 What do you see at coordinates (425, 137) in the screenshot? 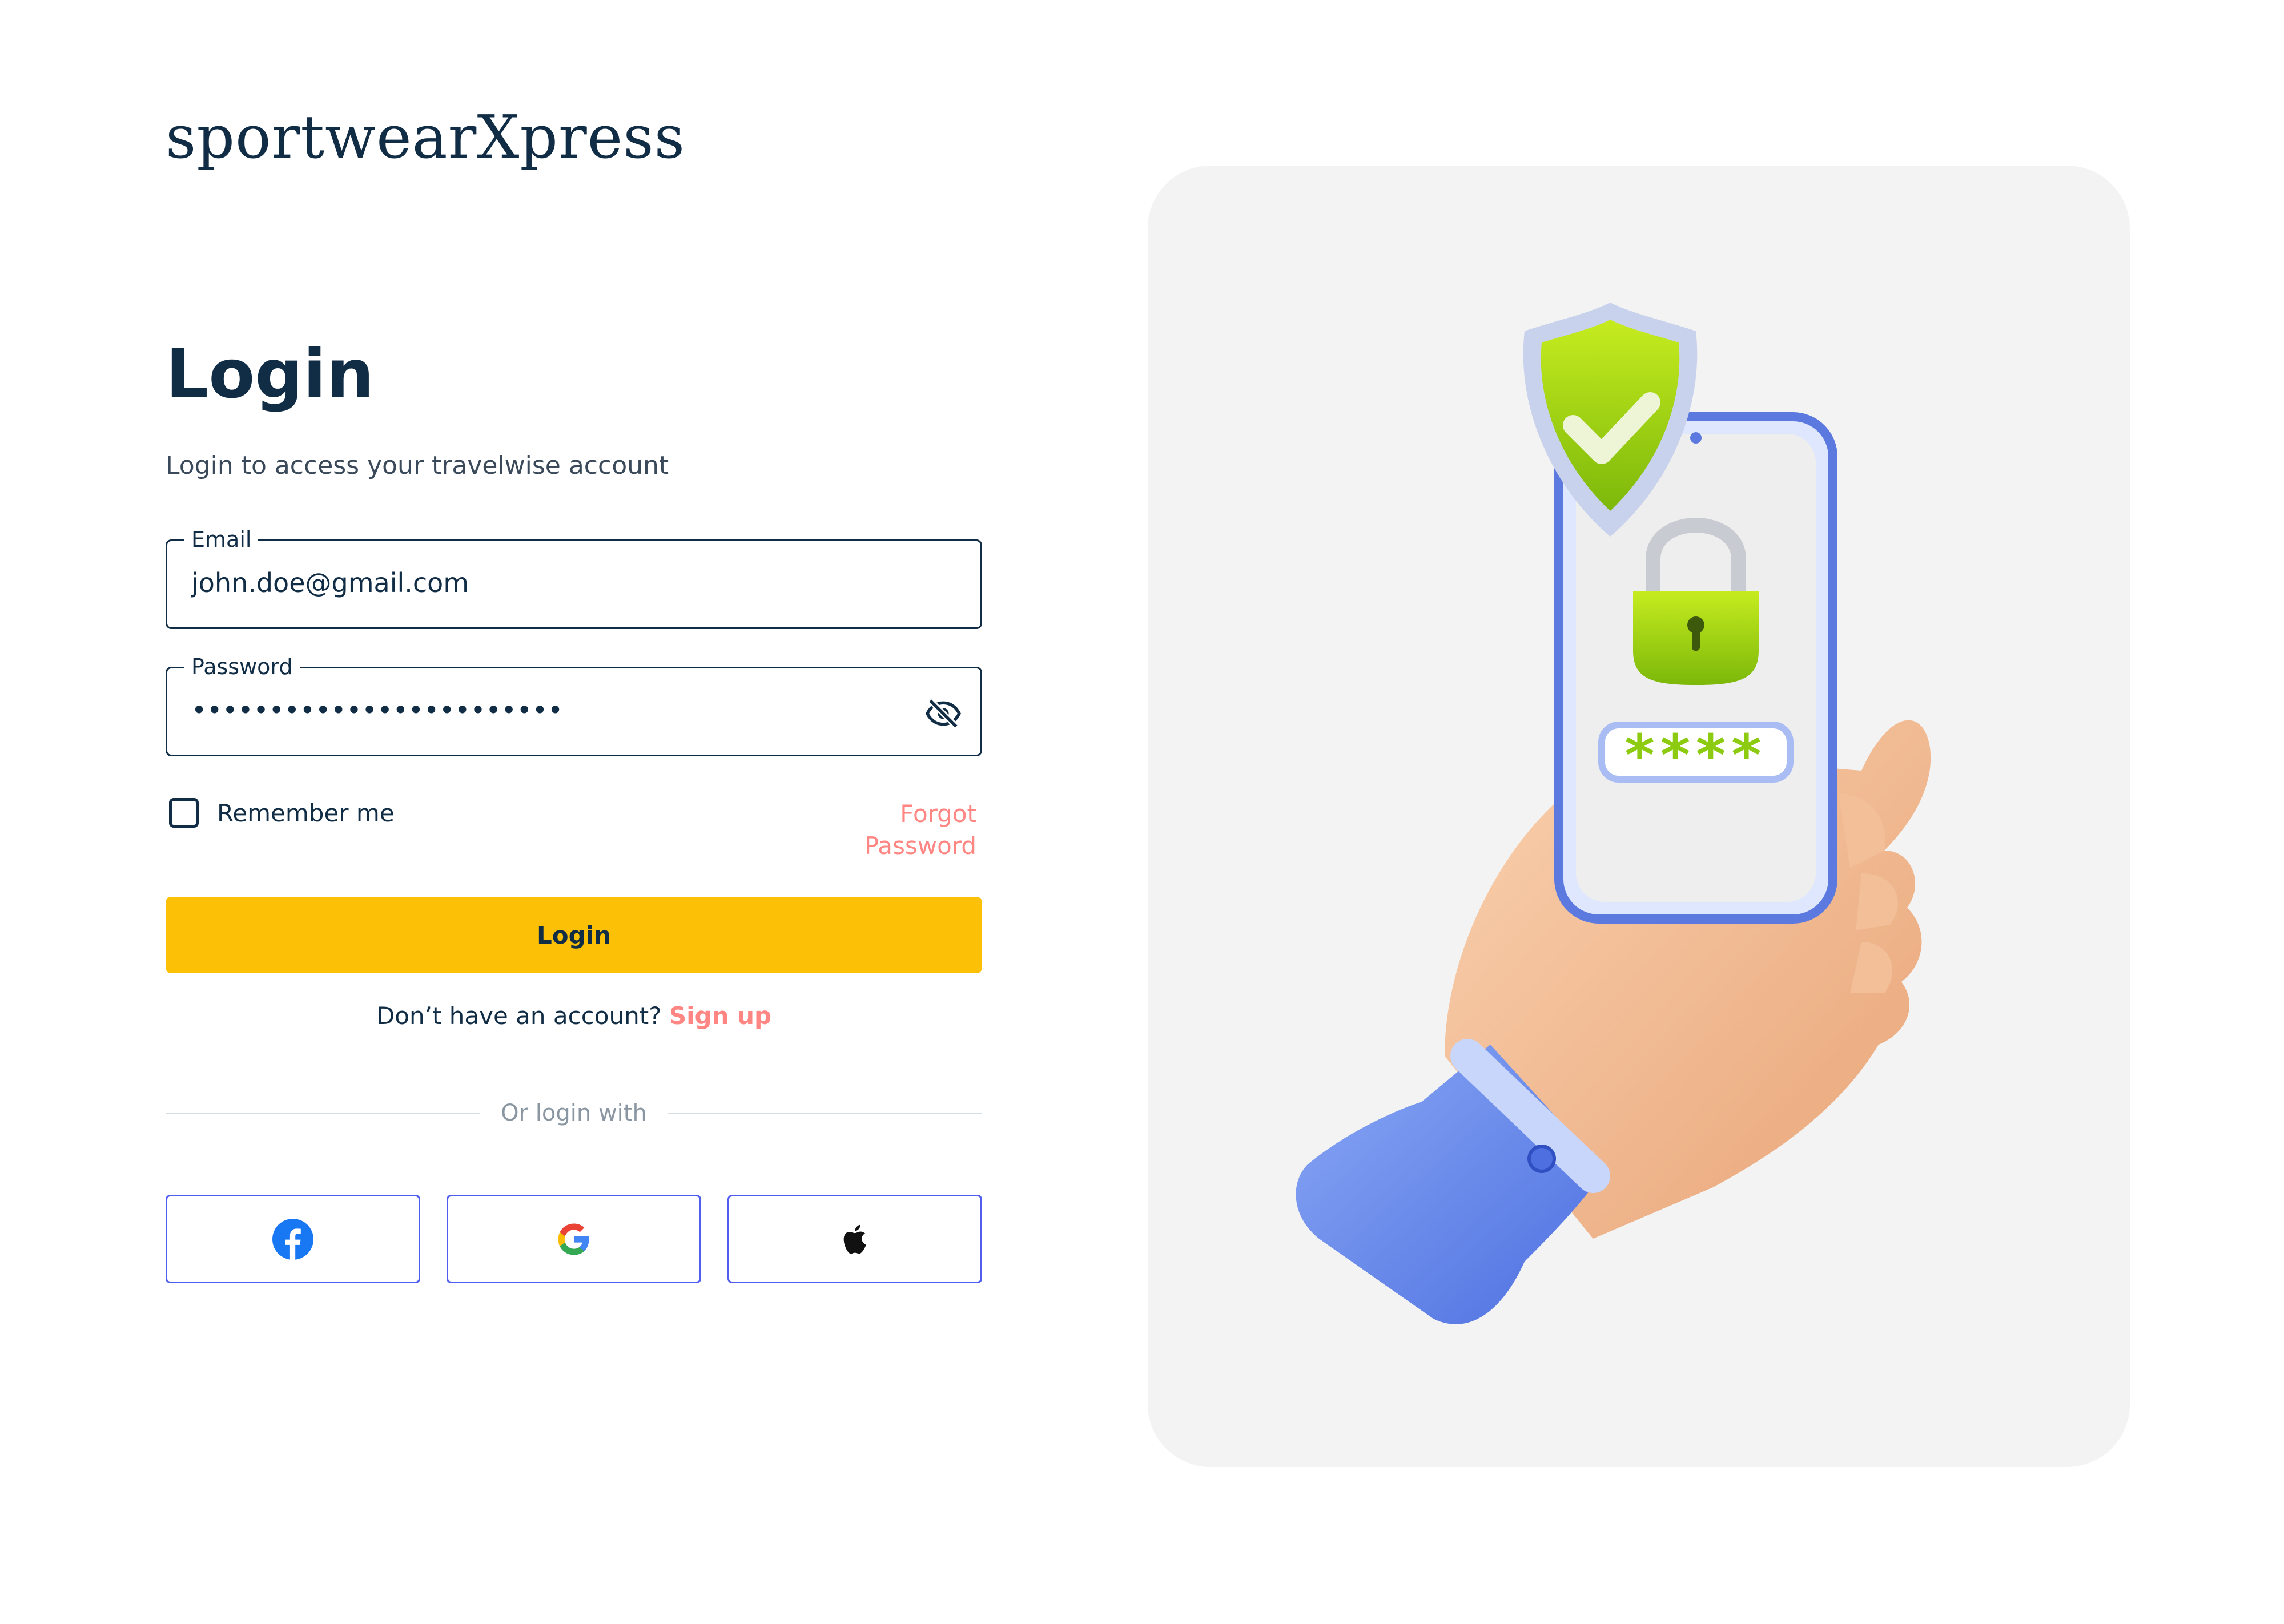
I see `brand-logo: sportwearXpress` at bounding box center [425, 137].